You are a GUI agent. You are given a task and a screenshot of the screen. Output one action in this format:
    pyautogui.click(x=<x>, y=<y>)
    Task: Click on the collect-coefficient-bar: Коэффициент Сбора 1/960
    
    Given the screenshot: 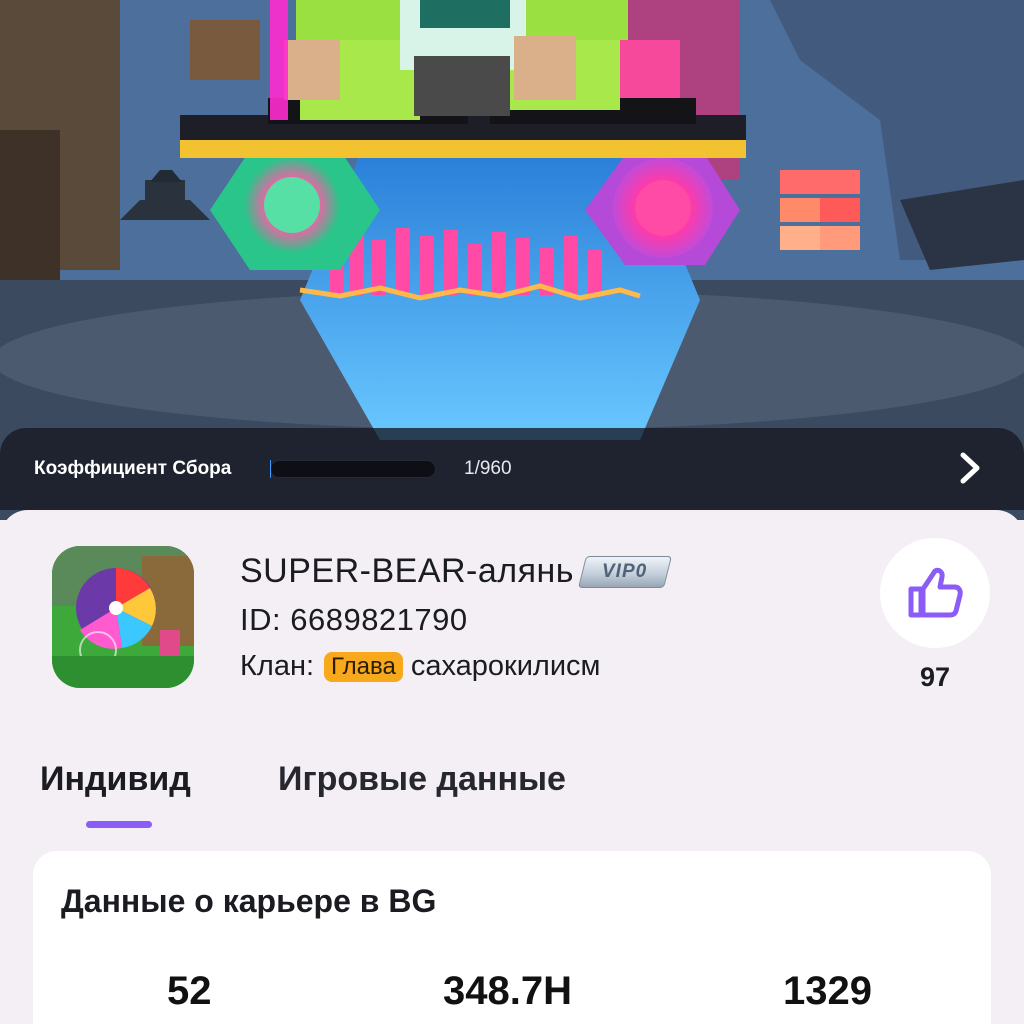 What is the action you would take?
    pyautogui.click(x=512, y=469)
    